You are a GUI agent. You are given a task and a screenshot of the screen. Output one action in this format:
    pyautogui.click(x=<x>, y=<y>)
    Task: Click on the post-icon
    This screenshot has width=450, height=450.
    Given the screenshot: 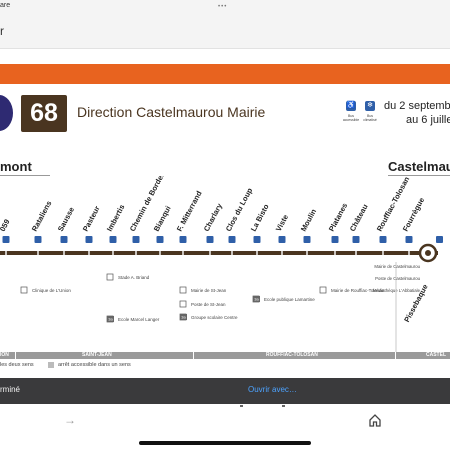 What is the action you would take?
    pyautogui.click(x=183, y=304)
    